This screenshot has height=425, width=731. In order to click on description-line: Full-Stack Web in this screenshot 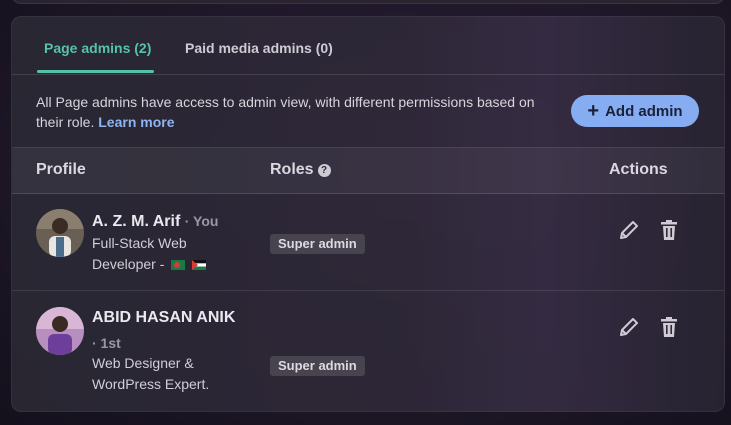, I will do `click(139, 243)`.